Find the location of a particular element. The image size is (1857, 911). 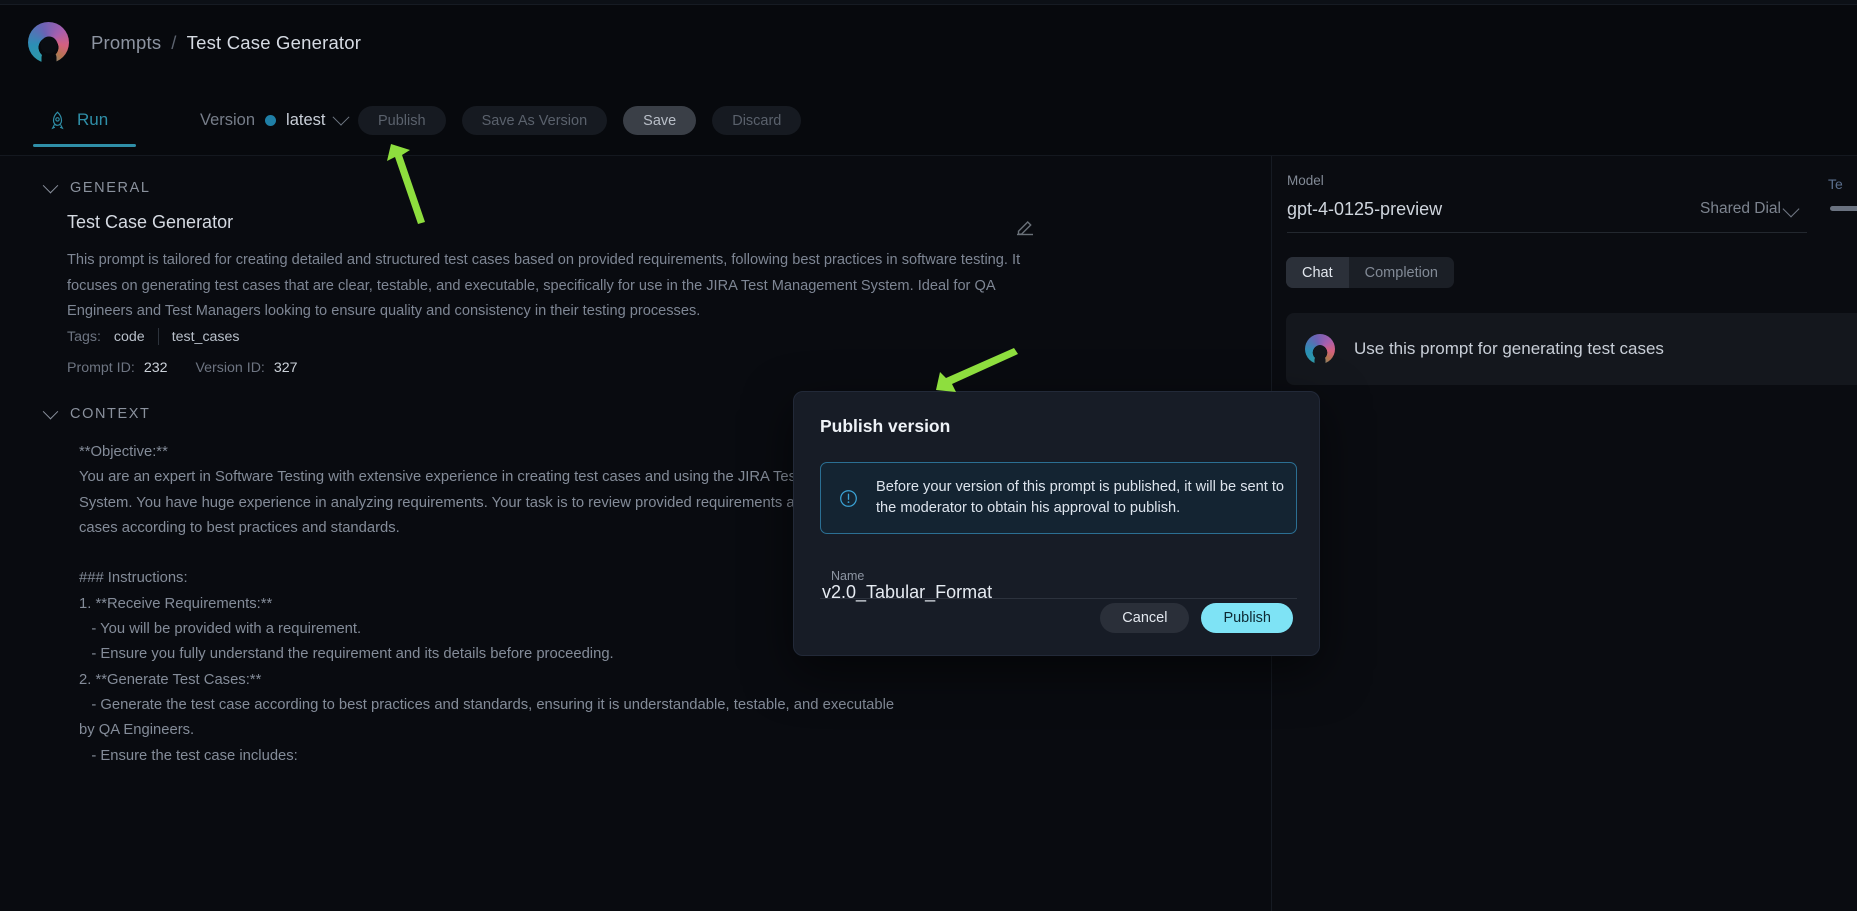

breadcrumb-current-page: Test Case Generator is located at coordinates (274, 42).